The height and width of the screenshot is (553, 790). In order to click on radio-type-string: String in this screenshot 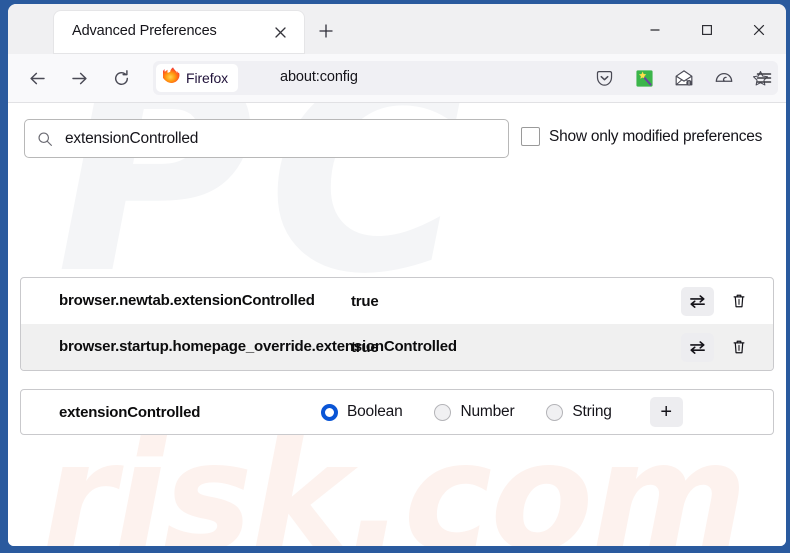, I will do `click(579, 412)`.